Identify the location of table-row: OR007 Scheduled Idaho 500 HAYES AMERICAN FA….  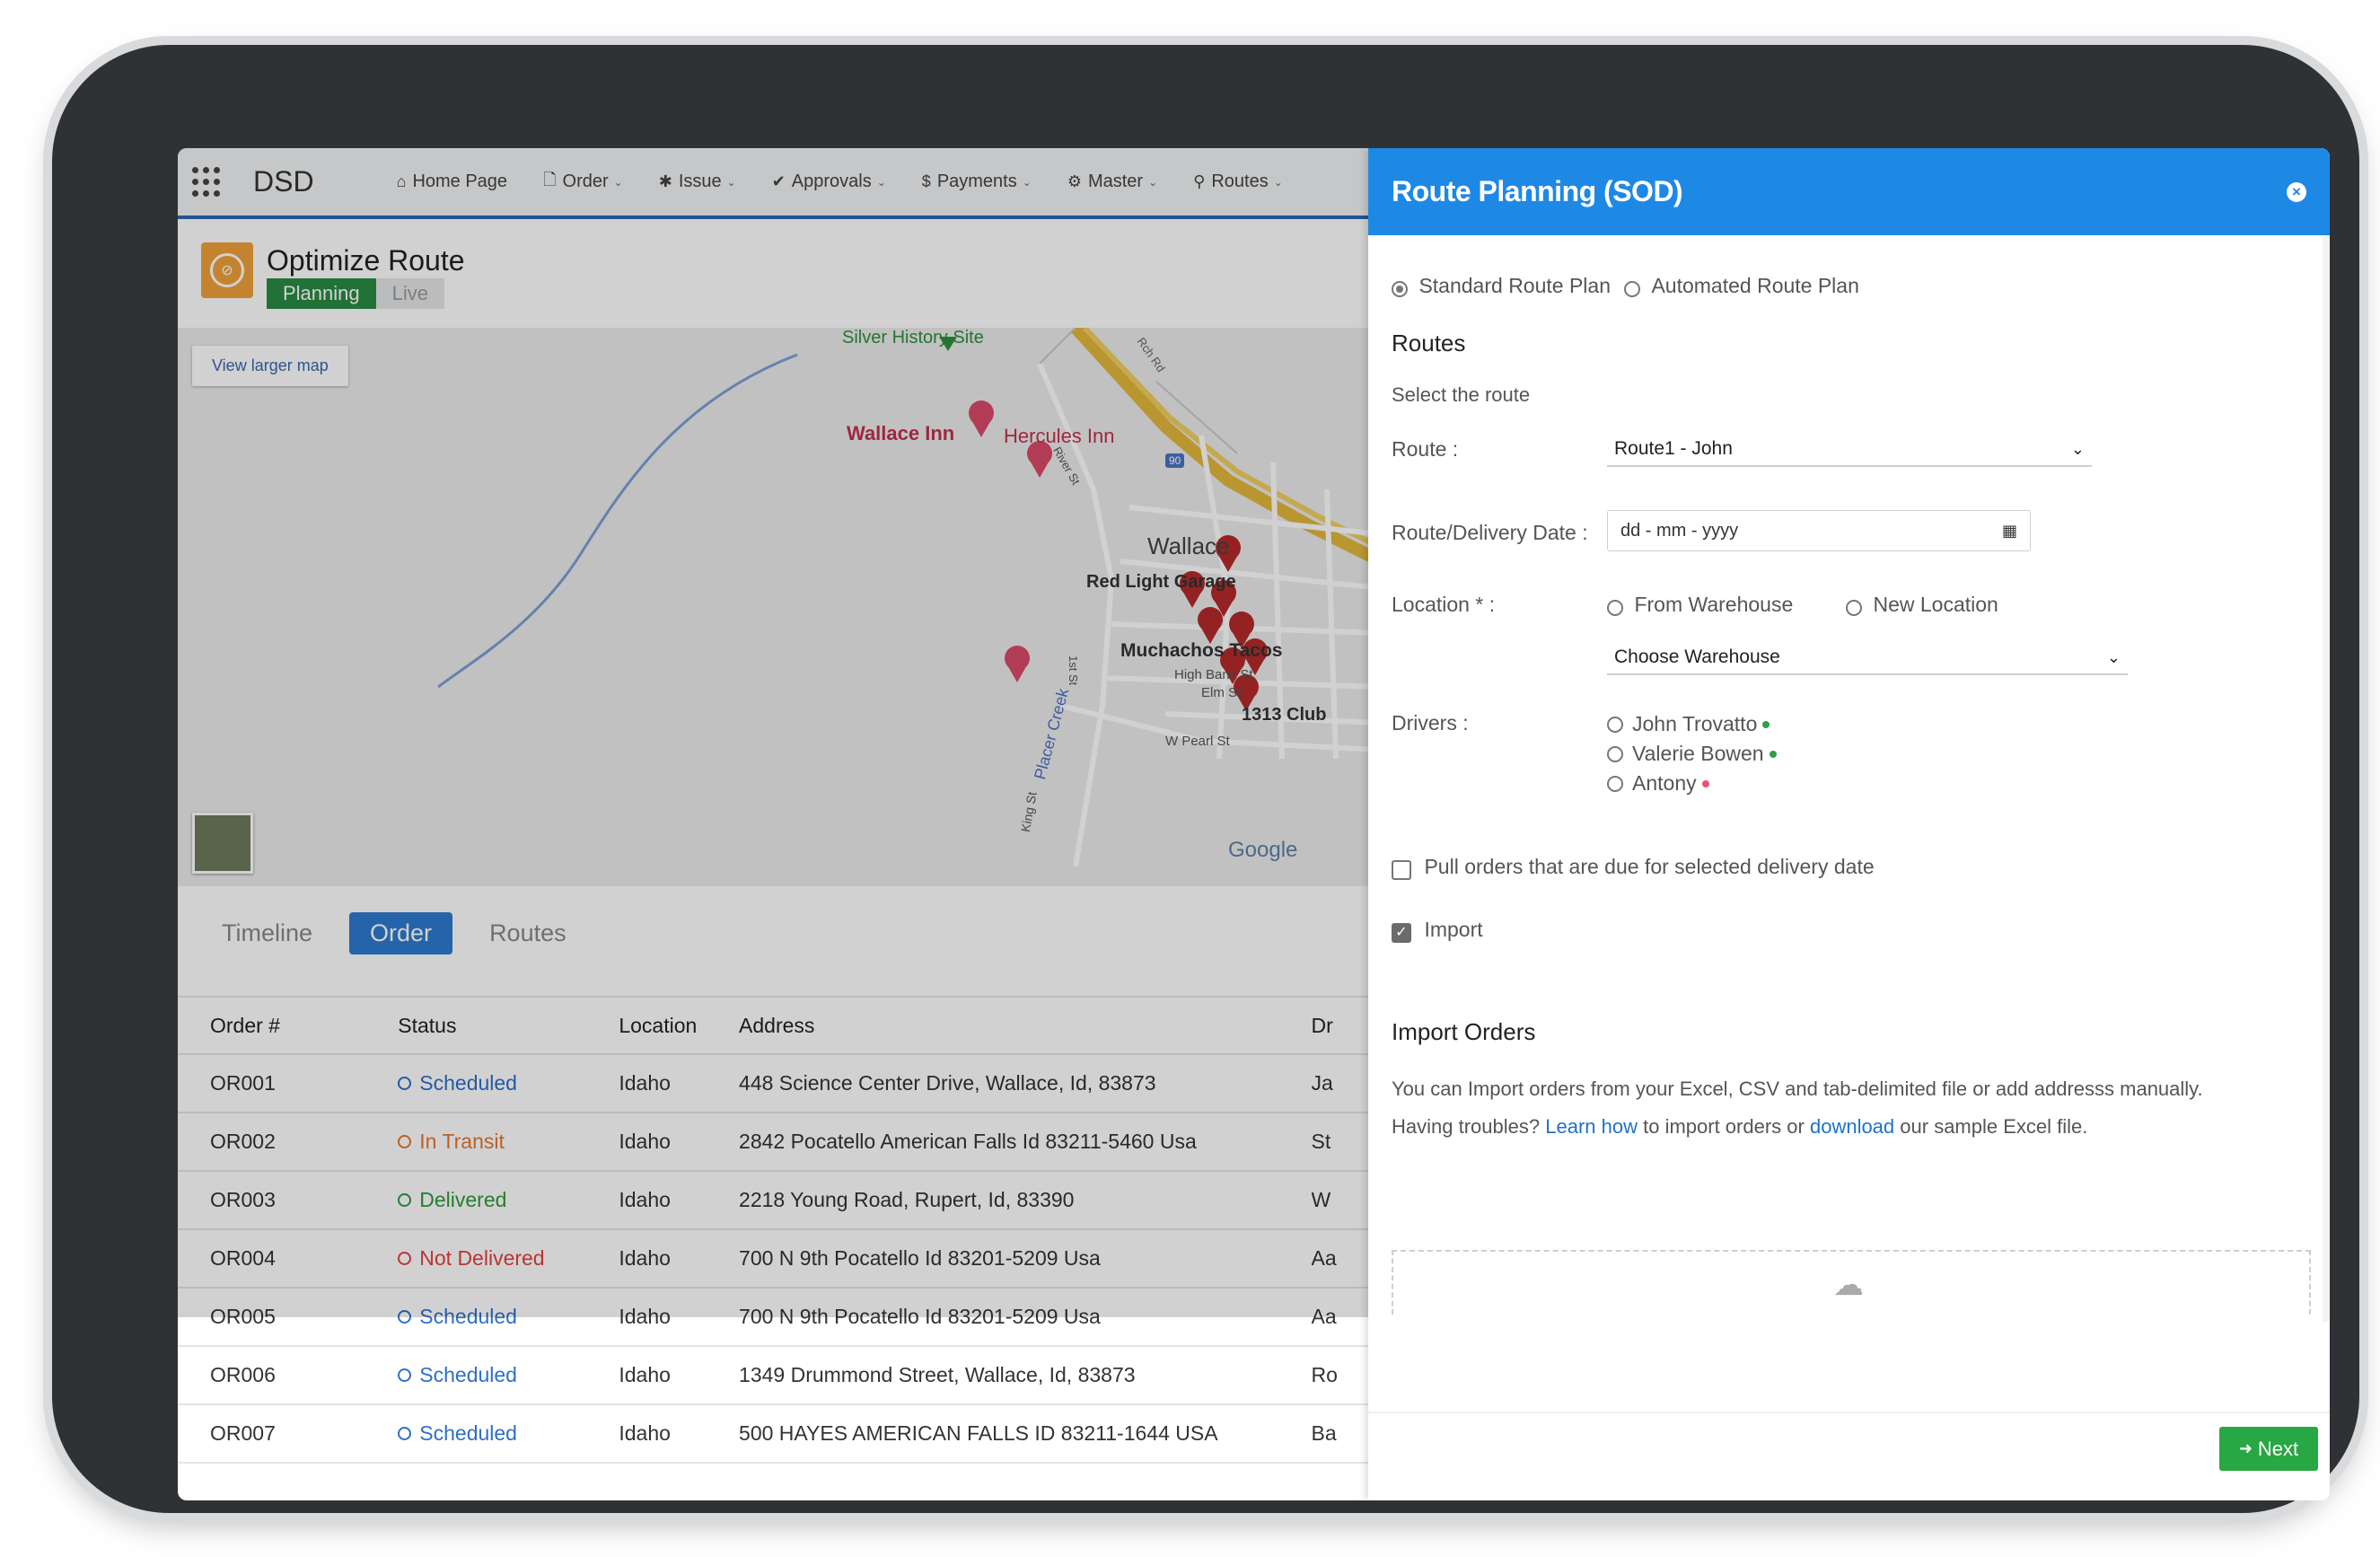
(779, 1434).